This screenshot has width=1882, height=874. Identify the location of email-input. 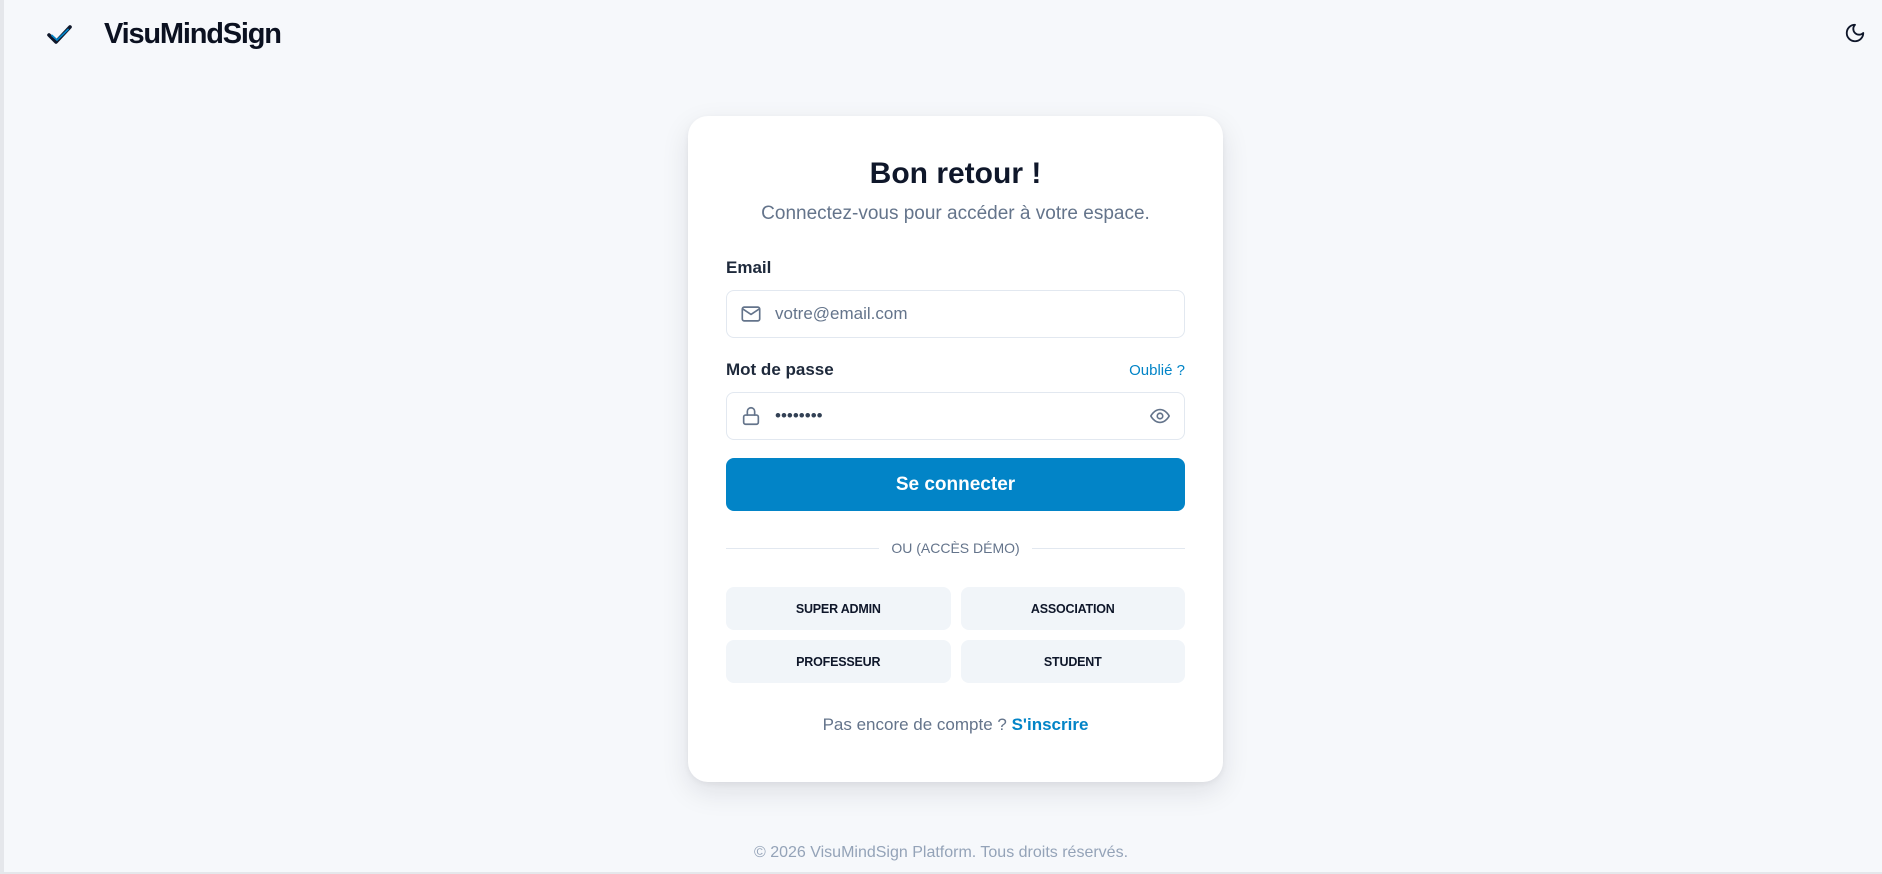
(955, 314).